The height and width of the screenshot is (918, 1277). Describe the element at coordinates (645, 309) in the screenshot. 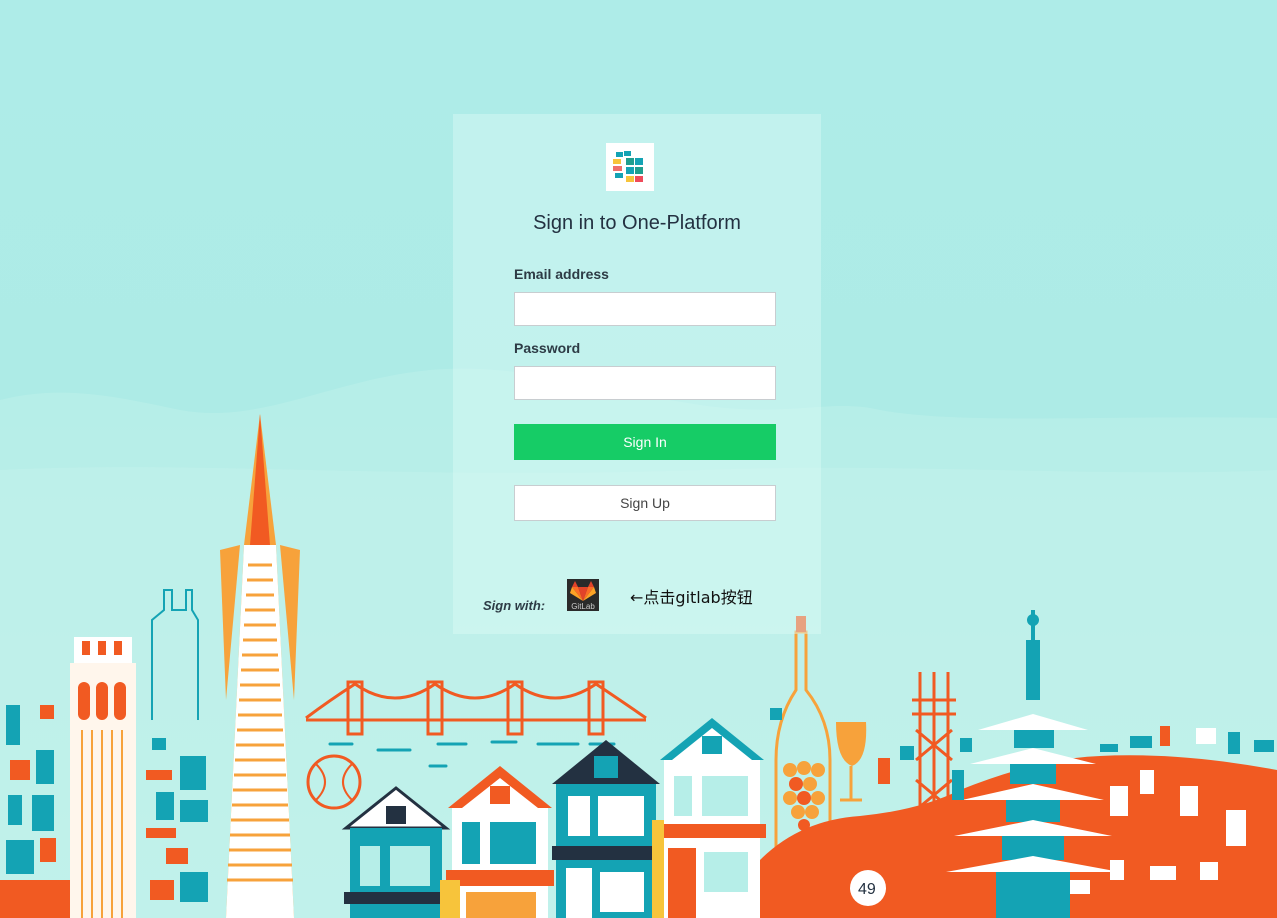

I see `email-field` at that location.